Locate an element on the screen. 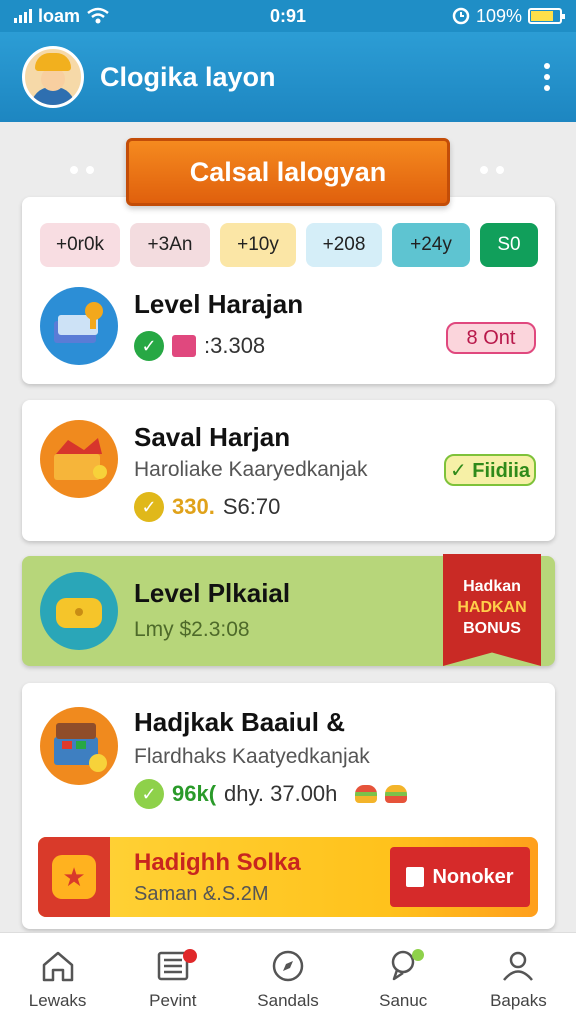 The image size is (576, 1024). item-value: :3.308 is located at coordinates (235, 345).